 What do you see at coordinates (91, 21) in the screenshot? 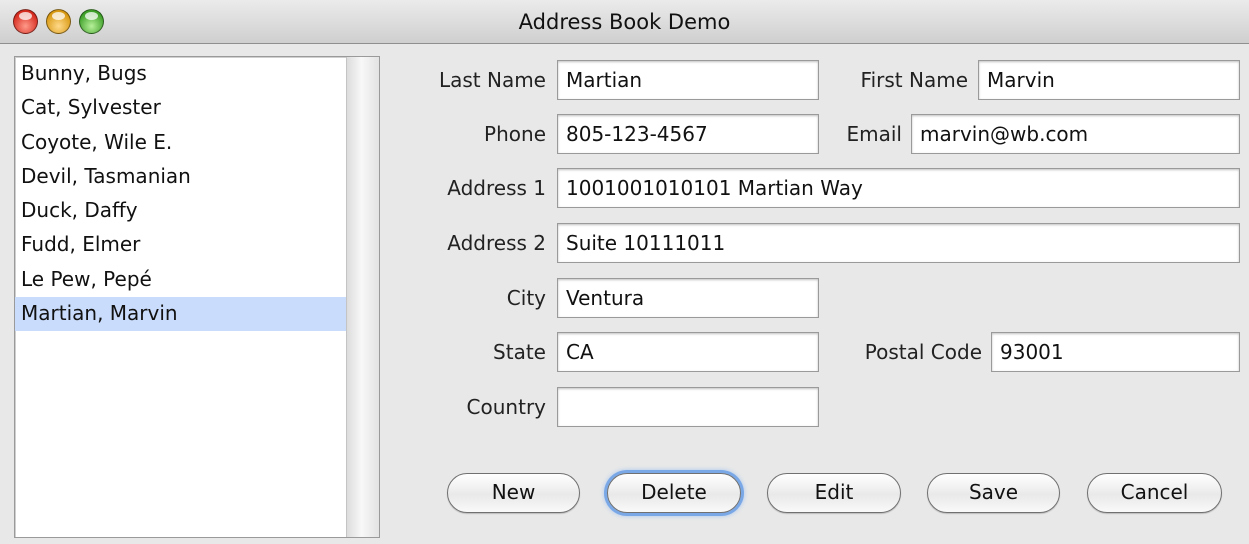
I see `zoom-window-button` at bounding box center [91, 21].